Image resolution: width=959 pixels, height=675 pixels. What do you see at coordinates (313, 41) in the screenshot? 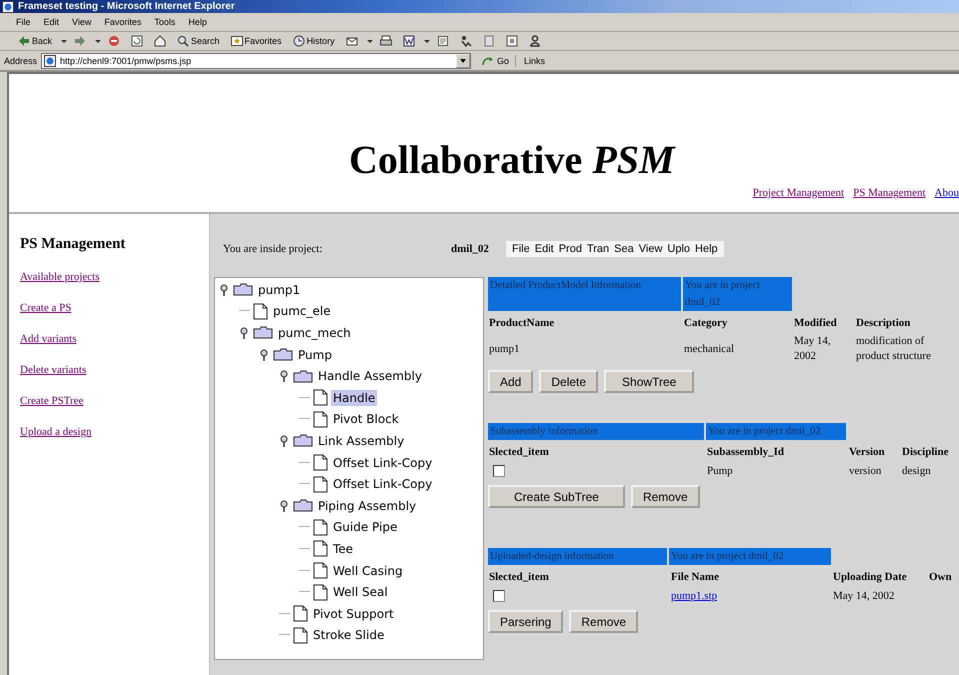
I see `toolbar-button: History` at bounding box center [313, 41].